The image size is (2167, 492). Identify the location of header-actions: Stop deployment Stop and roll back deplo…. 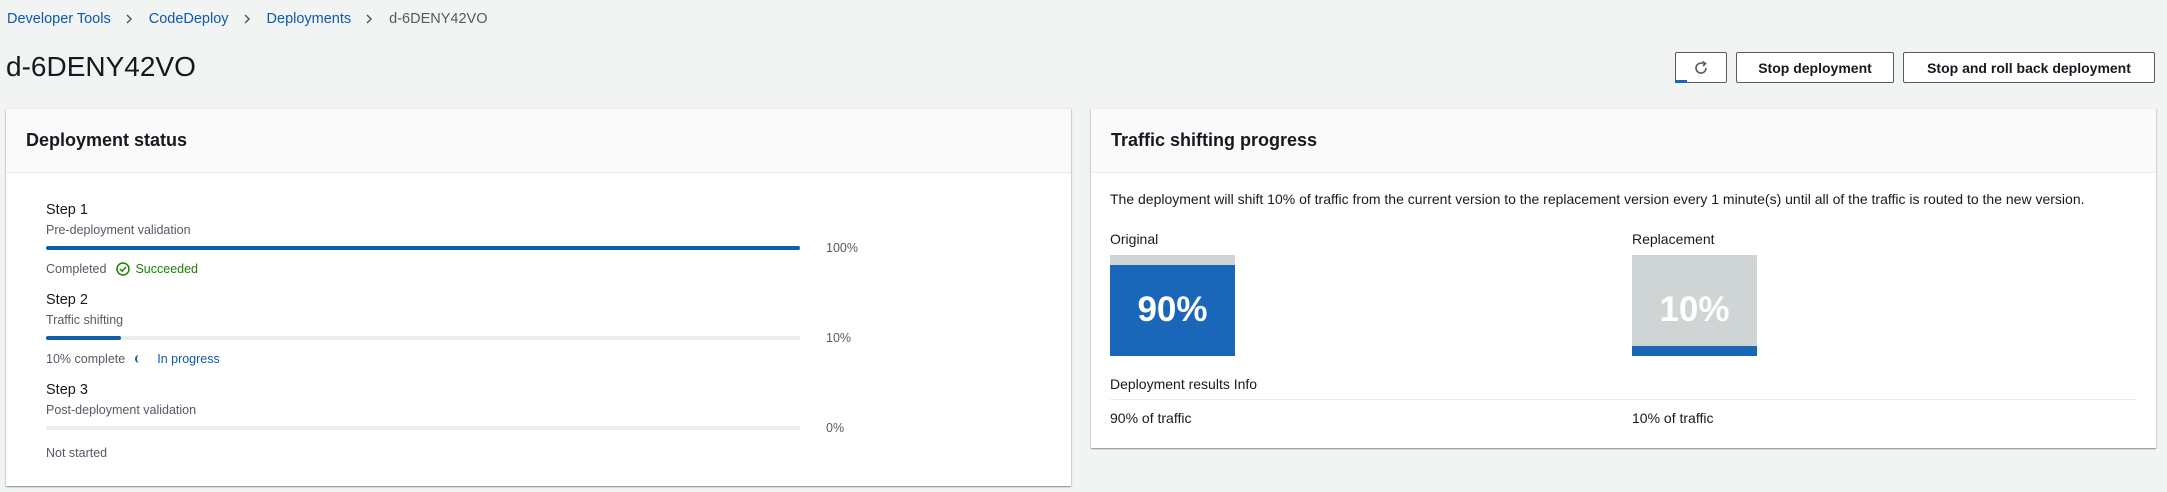
(1915, 67).